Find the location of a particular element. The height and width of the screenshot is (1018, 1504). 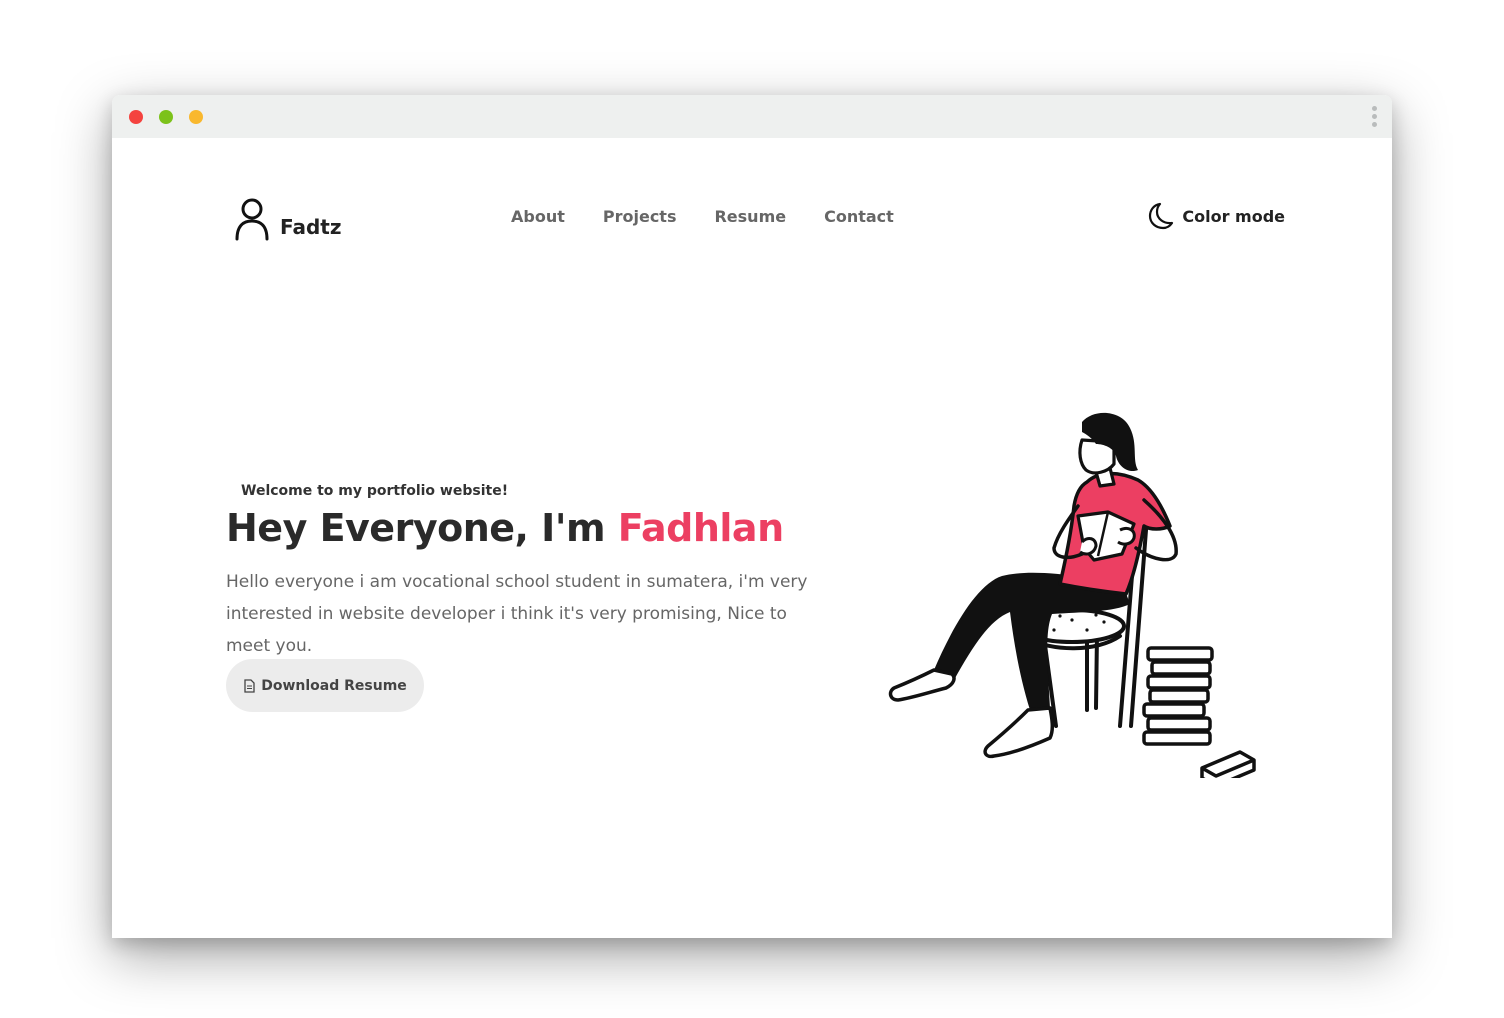

color-mode-toggle: Color mode is located at coordinates (1216, 216).